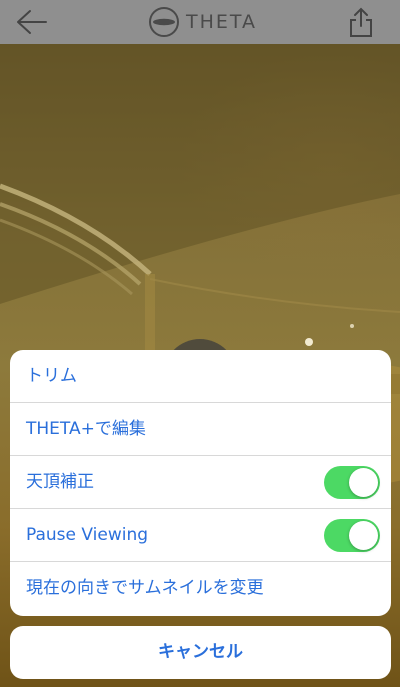 The height and width of the screenshot is (687, 400). What do you see at coordinates (200, 535) in the screenshot?
I see `menu-item-pause-viewing: Pause Viewing` at bounding box center [200, 535].